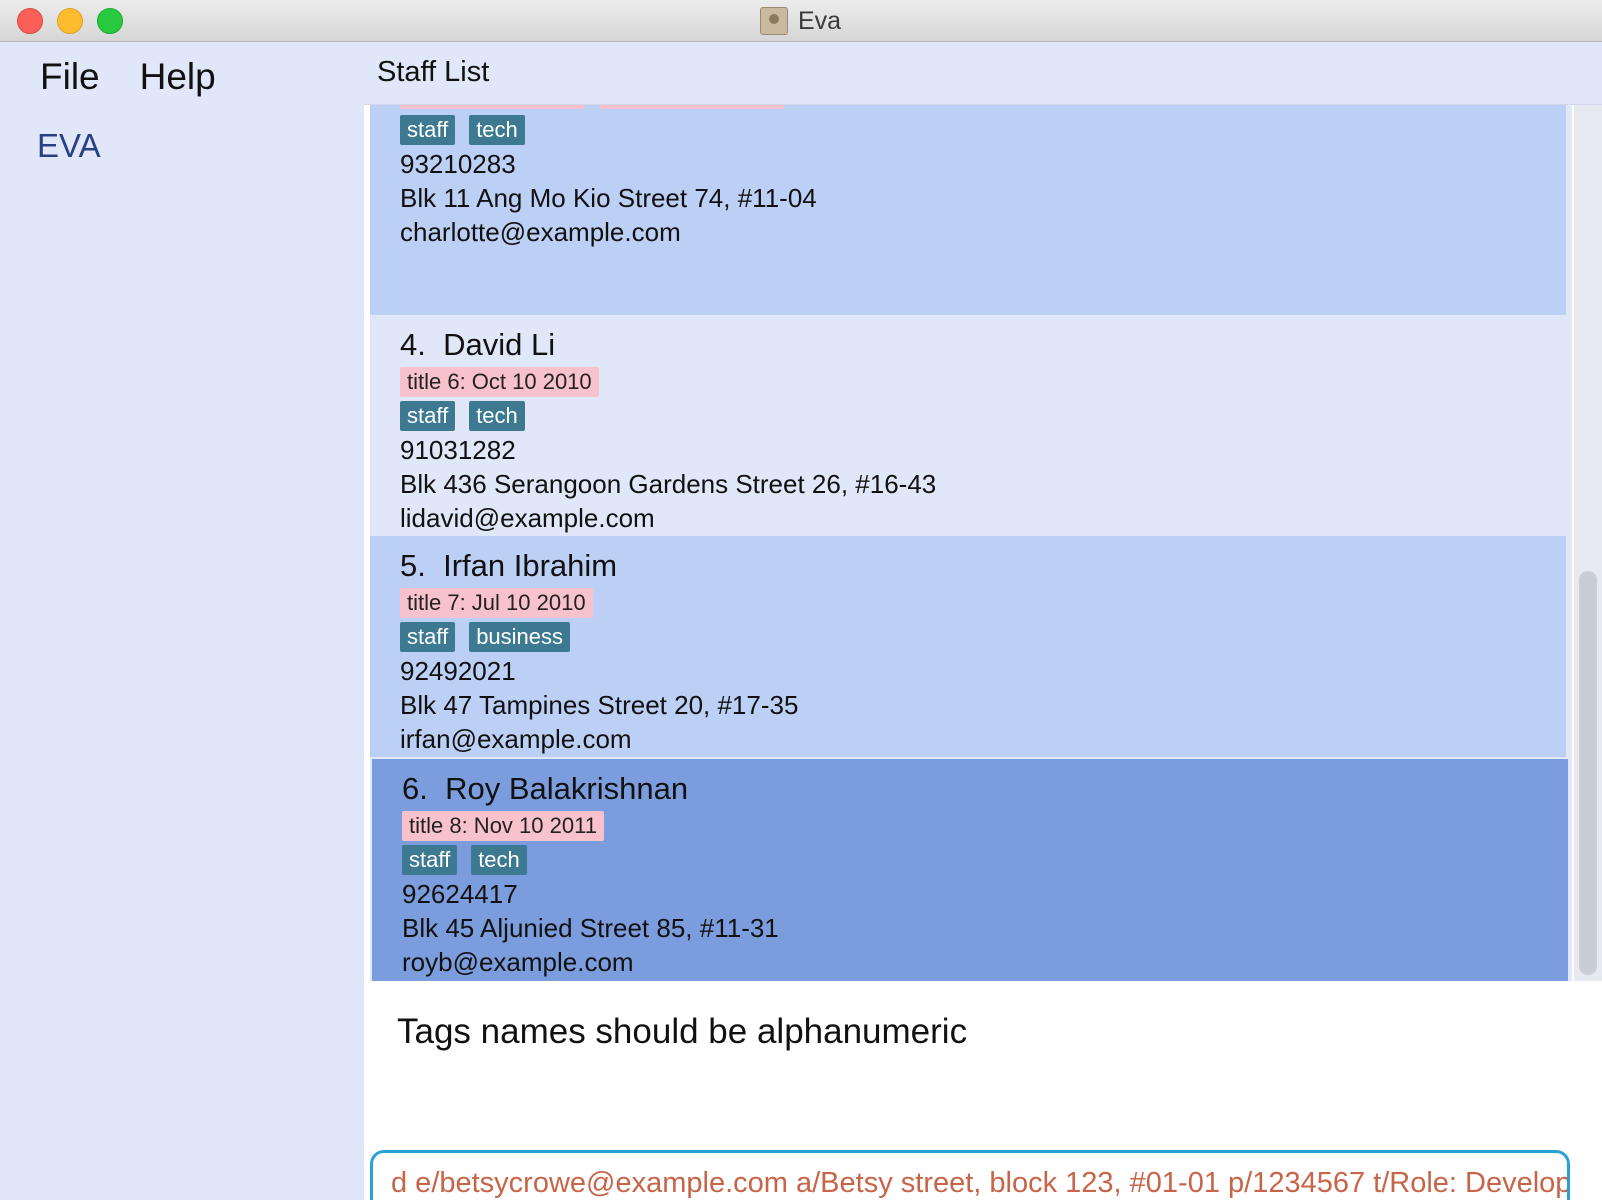 This screenshot has width=1602, height=1200. I want to click on staff-name: David Li, so click(499, 344).